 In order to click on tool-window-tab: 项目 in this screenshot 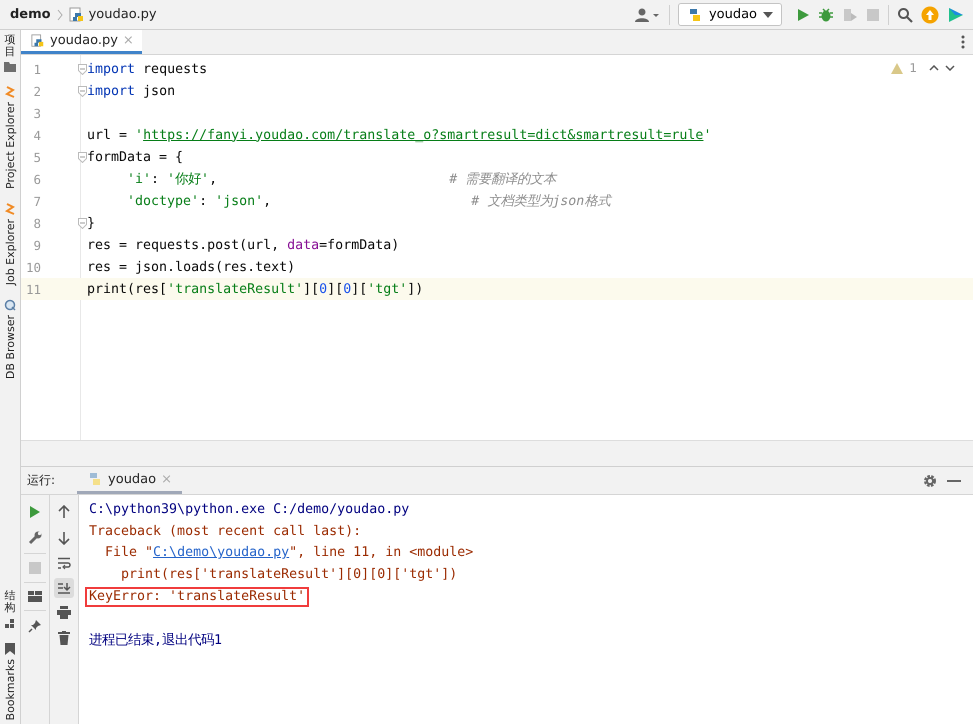, I will do `click(10, 46)`.